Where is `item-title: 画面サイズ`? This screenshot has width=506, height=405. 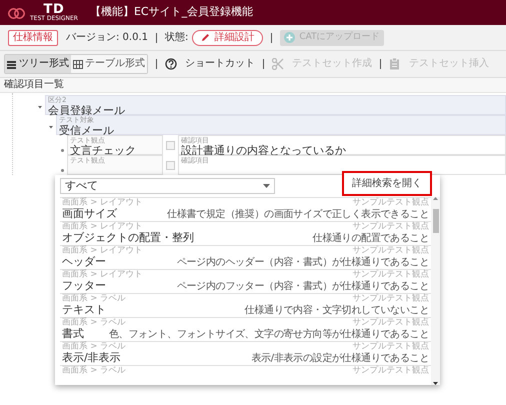 item-title: 画面サイズ is located at coordinates (89, 213).